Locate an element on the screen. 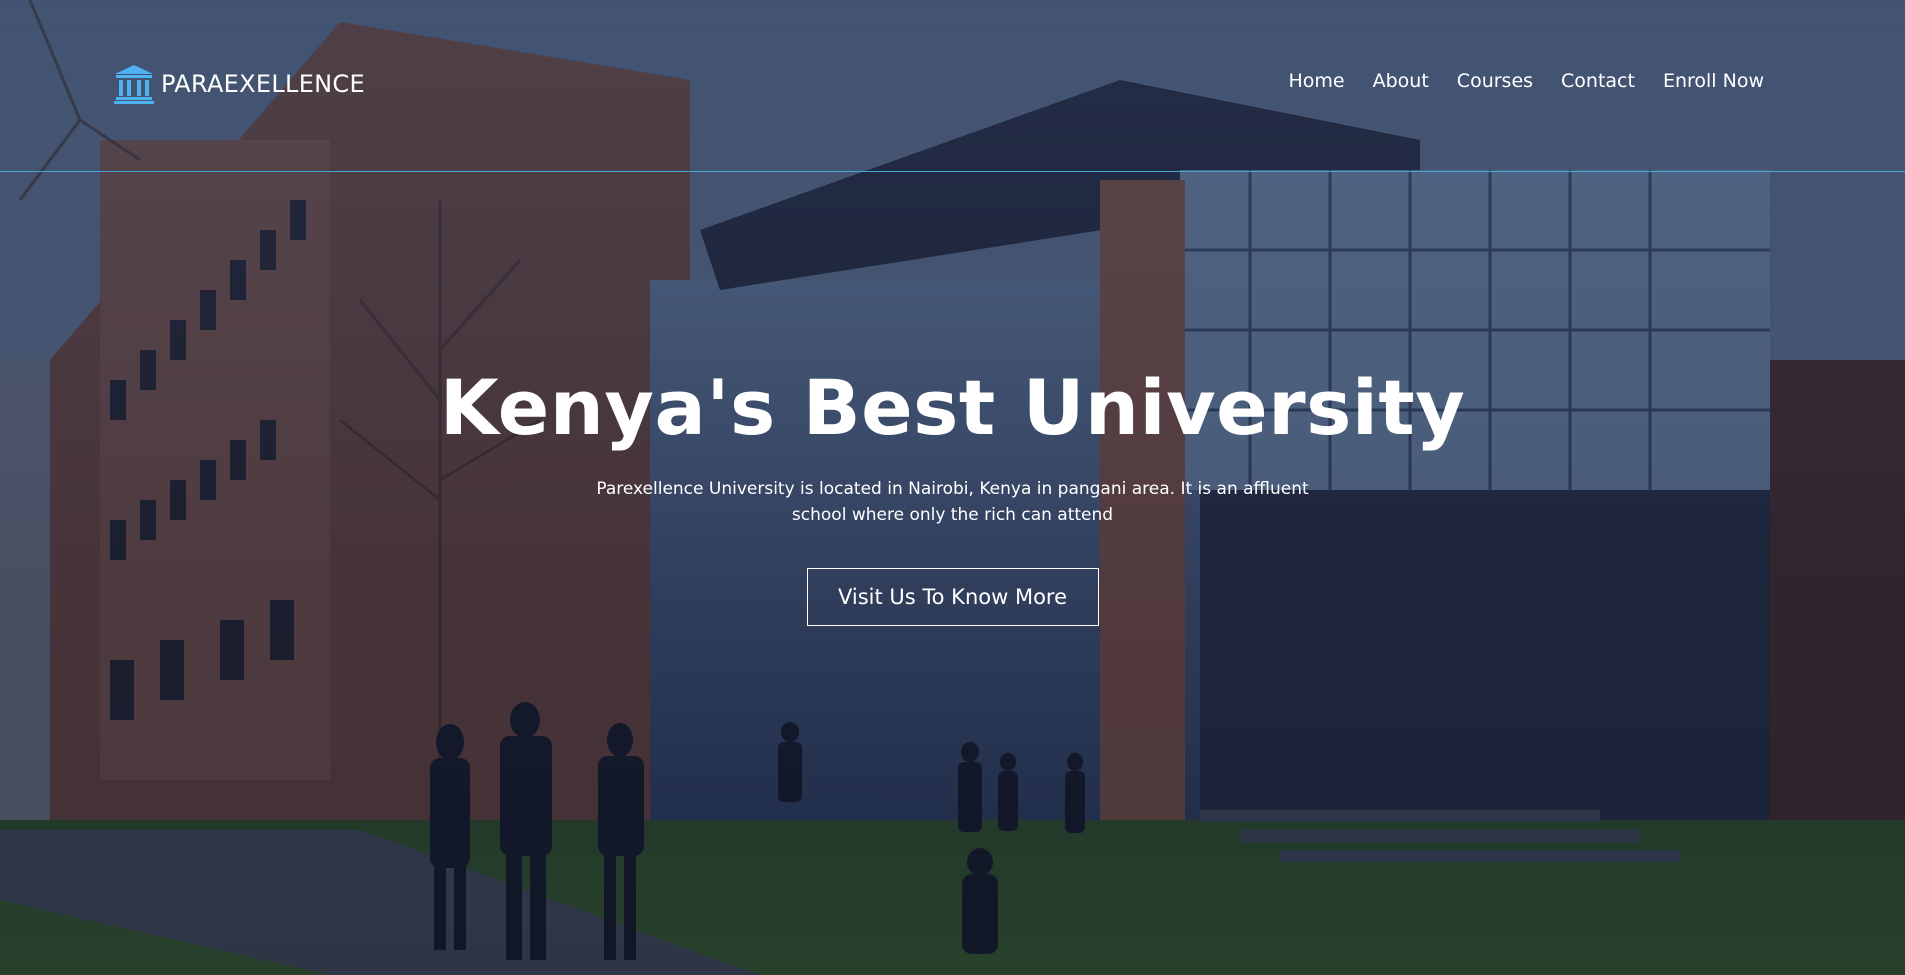 This screenshot has width=1905, height=975. nav-contact-link: Contact is located at coordinates (1598, 81).